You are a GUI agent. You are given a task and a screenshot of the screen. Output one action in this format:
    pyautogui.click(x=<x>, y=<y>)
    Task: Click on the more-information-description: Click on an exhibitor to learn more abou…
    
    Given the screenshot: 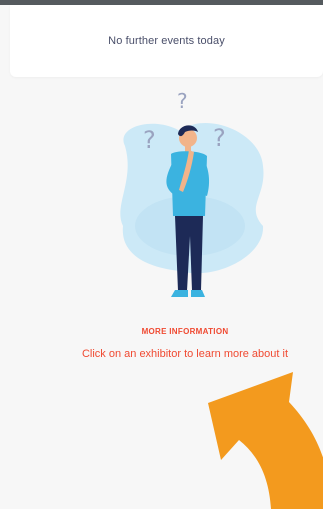 What is the action you would take?
    pyautogui.click(x=185, y=354)
    